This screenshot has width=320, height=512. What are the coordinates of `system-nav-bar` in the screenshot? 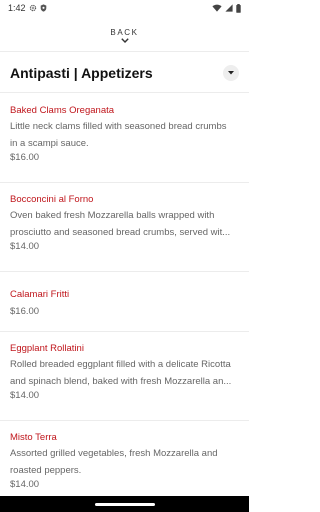 It's located at (124, 504).